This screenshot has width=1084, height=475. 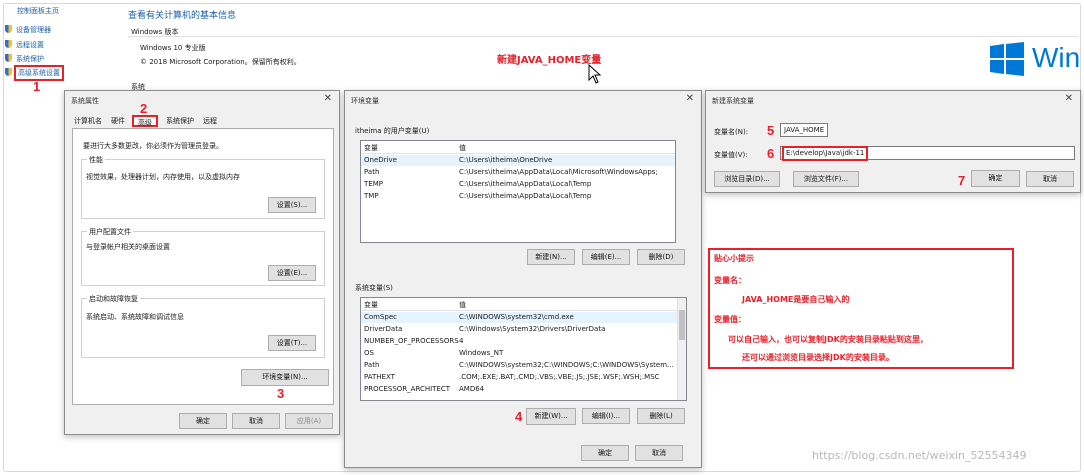 What do you see at coordinates (523, 389) in the screenshot?
I see `table-row: PROCESSOR_ARCHITECT AMD64` at bounding box center [523, 389].